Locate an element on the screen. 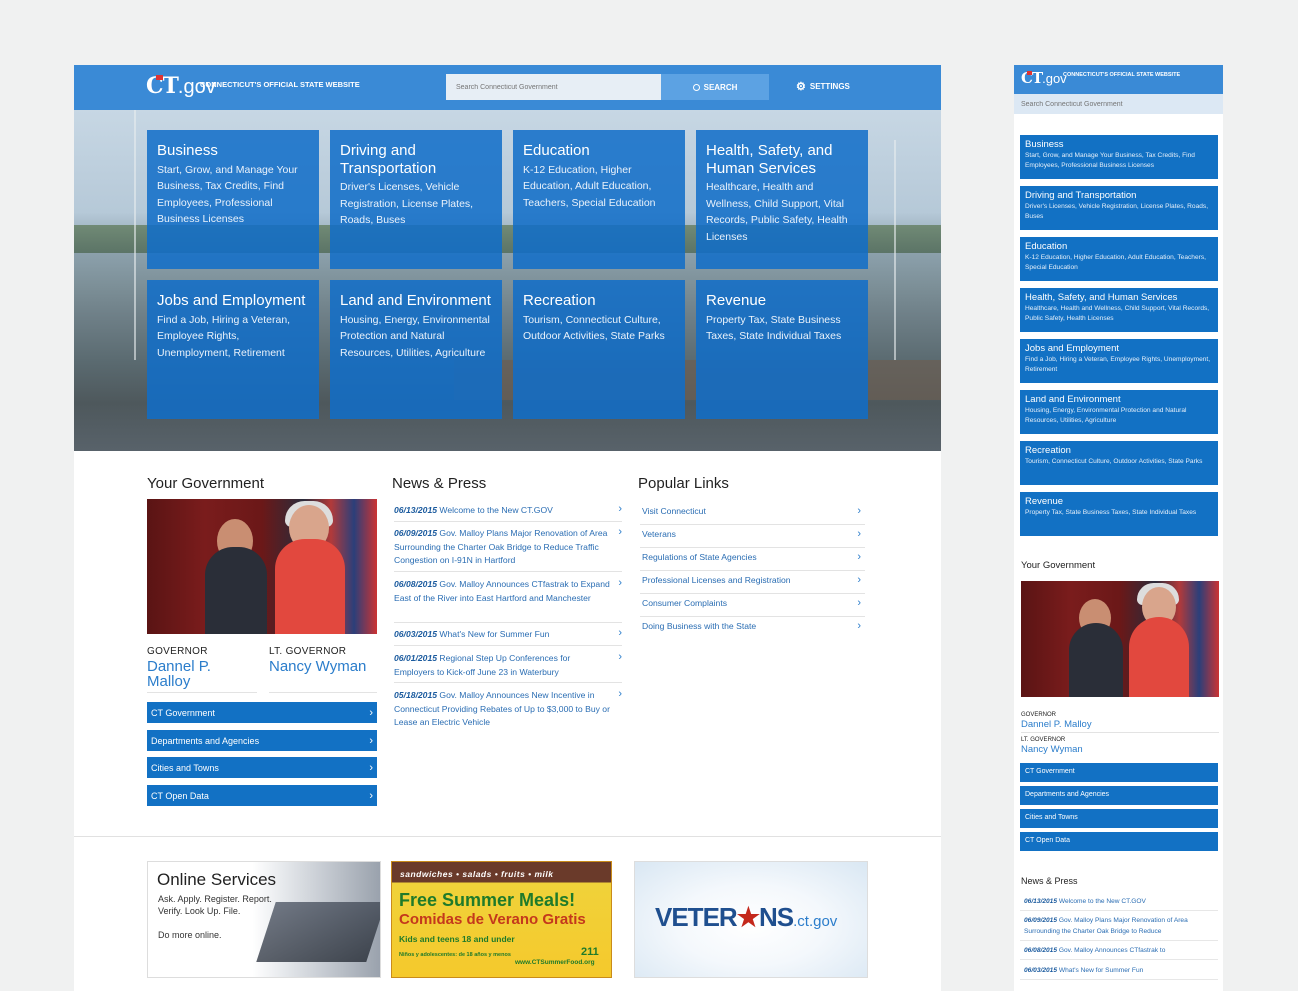 This screenshot has width=1298, height=991. meals-kids-es: Niños y adolescentes: de 18 años y menos is located at coordinates (455, 955).